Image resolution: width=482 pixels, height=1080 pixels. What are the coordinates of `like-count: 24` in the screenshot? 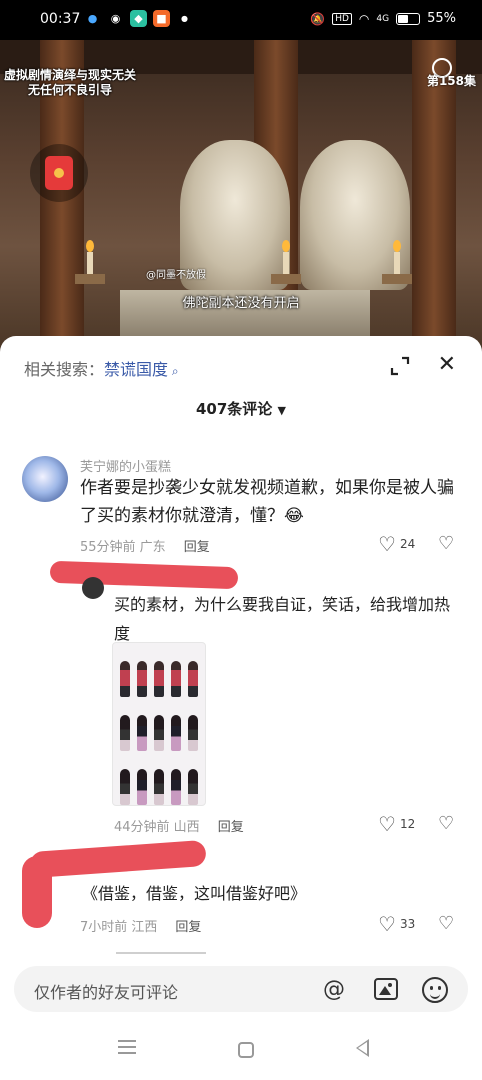 It's located at (407, 544).